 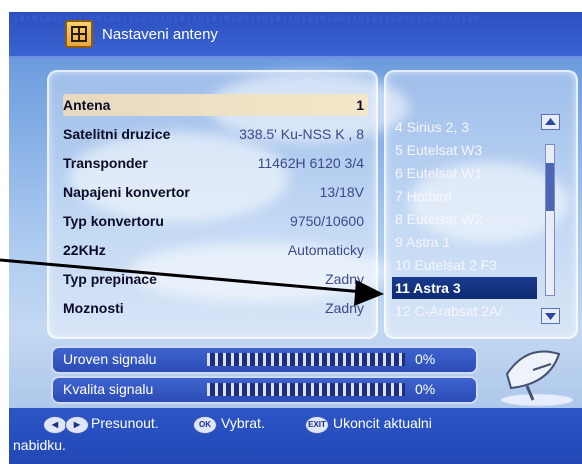 I want to click on annotation-arrow-icon, so click(x=192, y=282).